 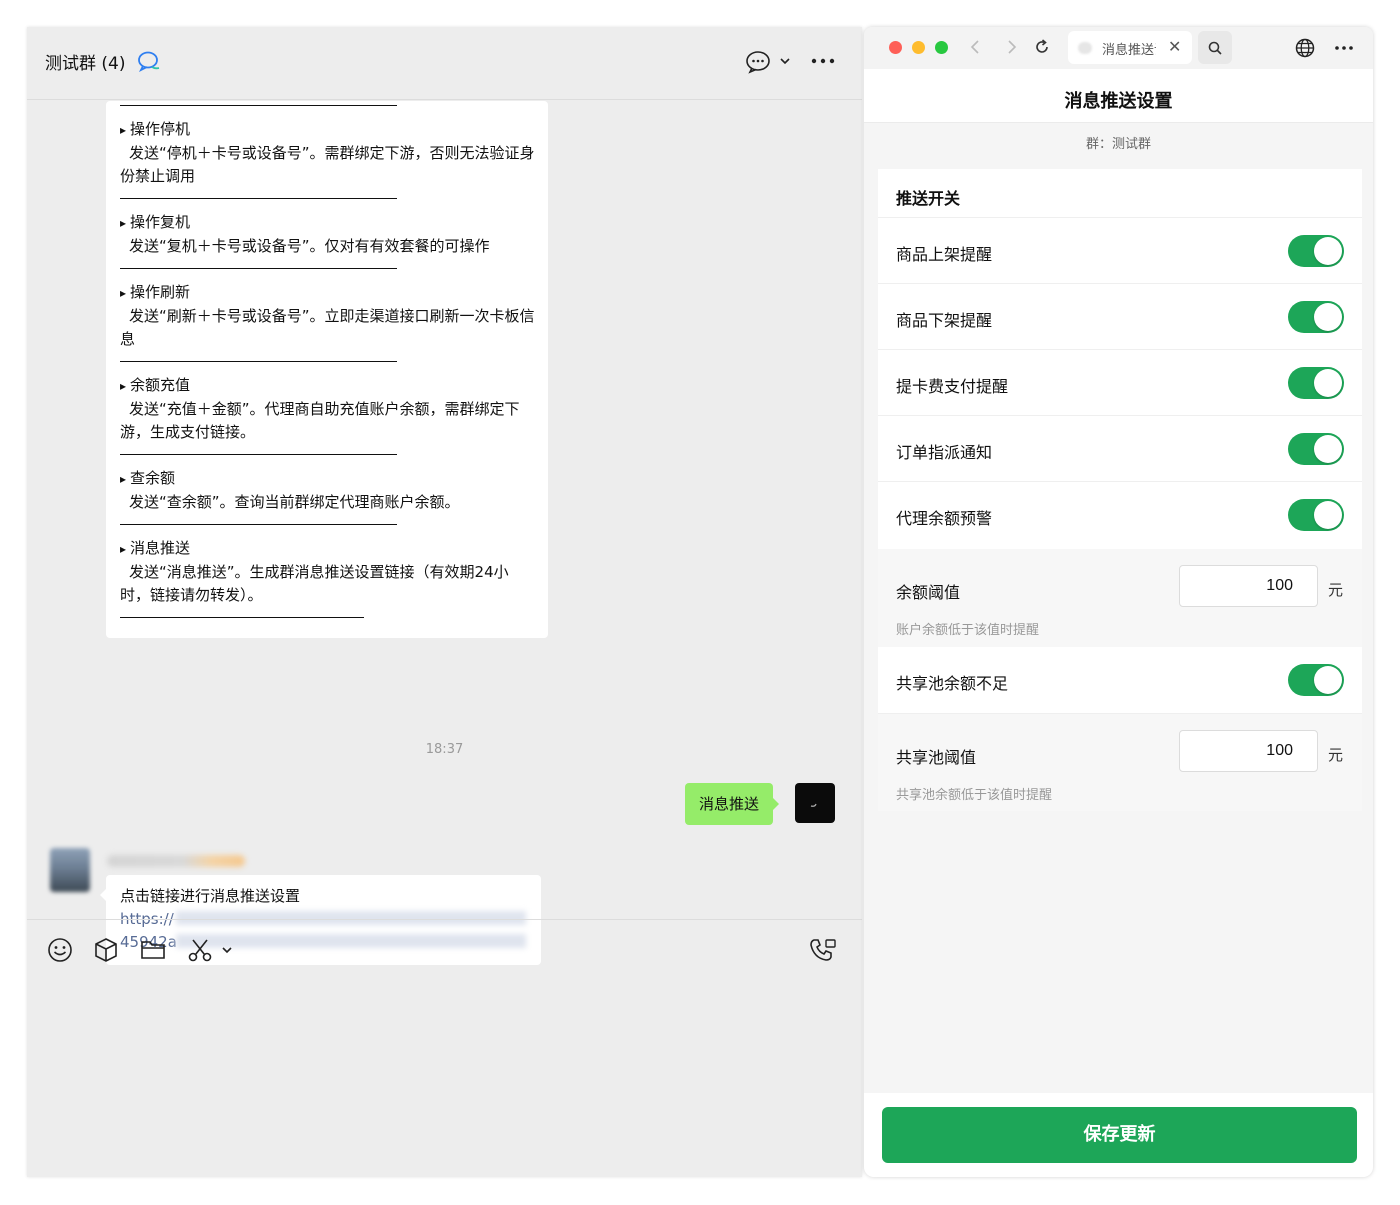 I want to click on chat-header: 测试群 (4), so click(x=444, y=63).